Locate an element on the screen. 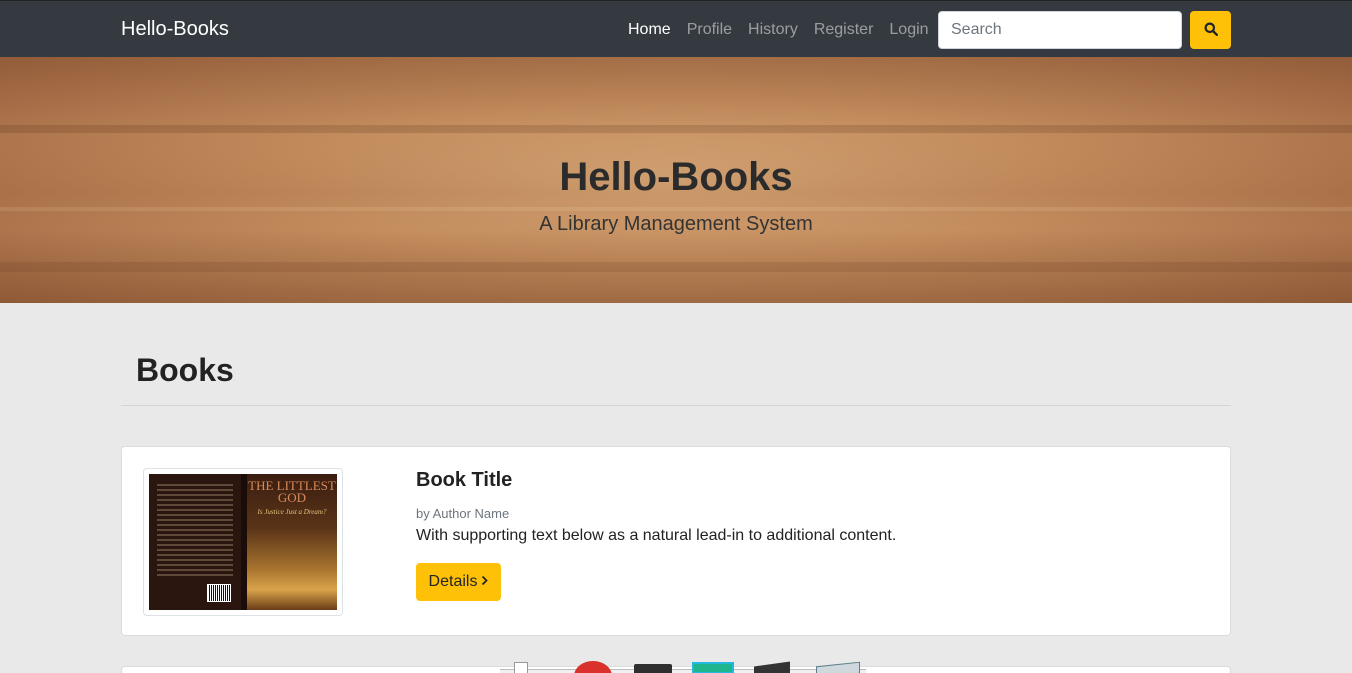 The image size is (1352, 673). brand-link: Hello-Books is located at coordinates (175, 29).